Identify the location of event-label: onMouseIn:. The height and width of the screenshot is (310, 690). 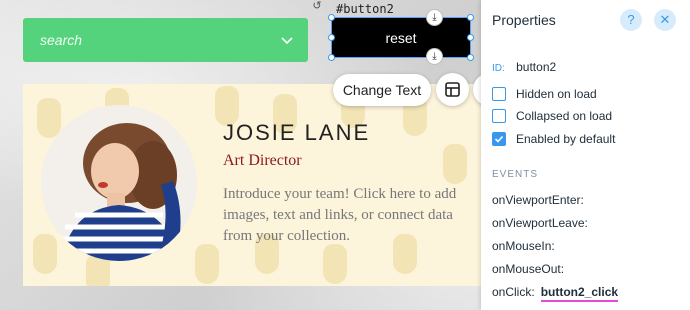
(523, 246).